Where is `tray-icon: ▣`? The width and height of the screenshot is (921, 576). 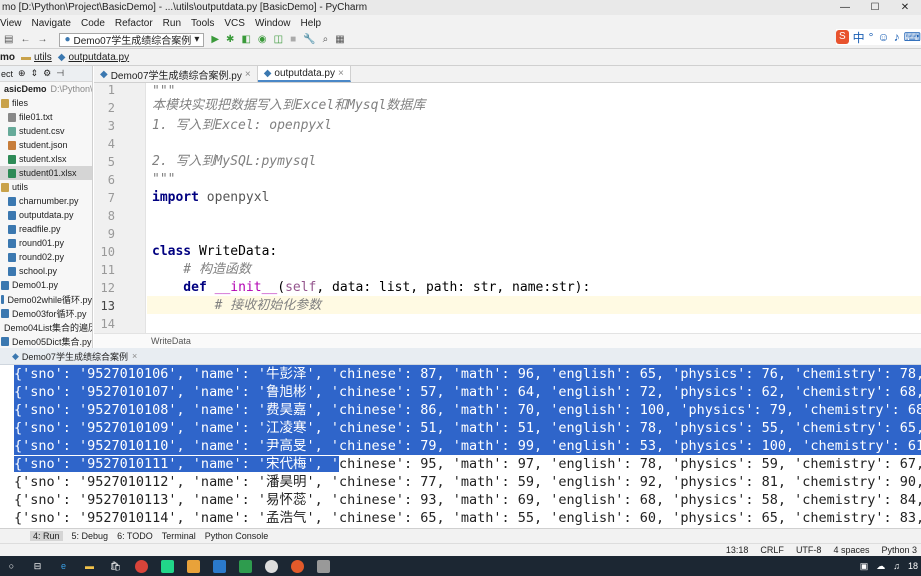
tray-icon: ▣ is located at coordinates (864, 566).